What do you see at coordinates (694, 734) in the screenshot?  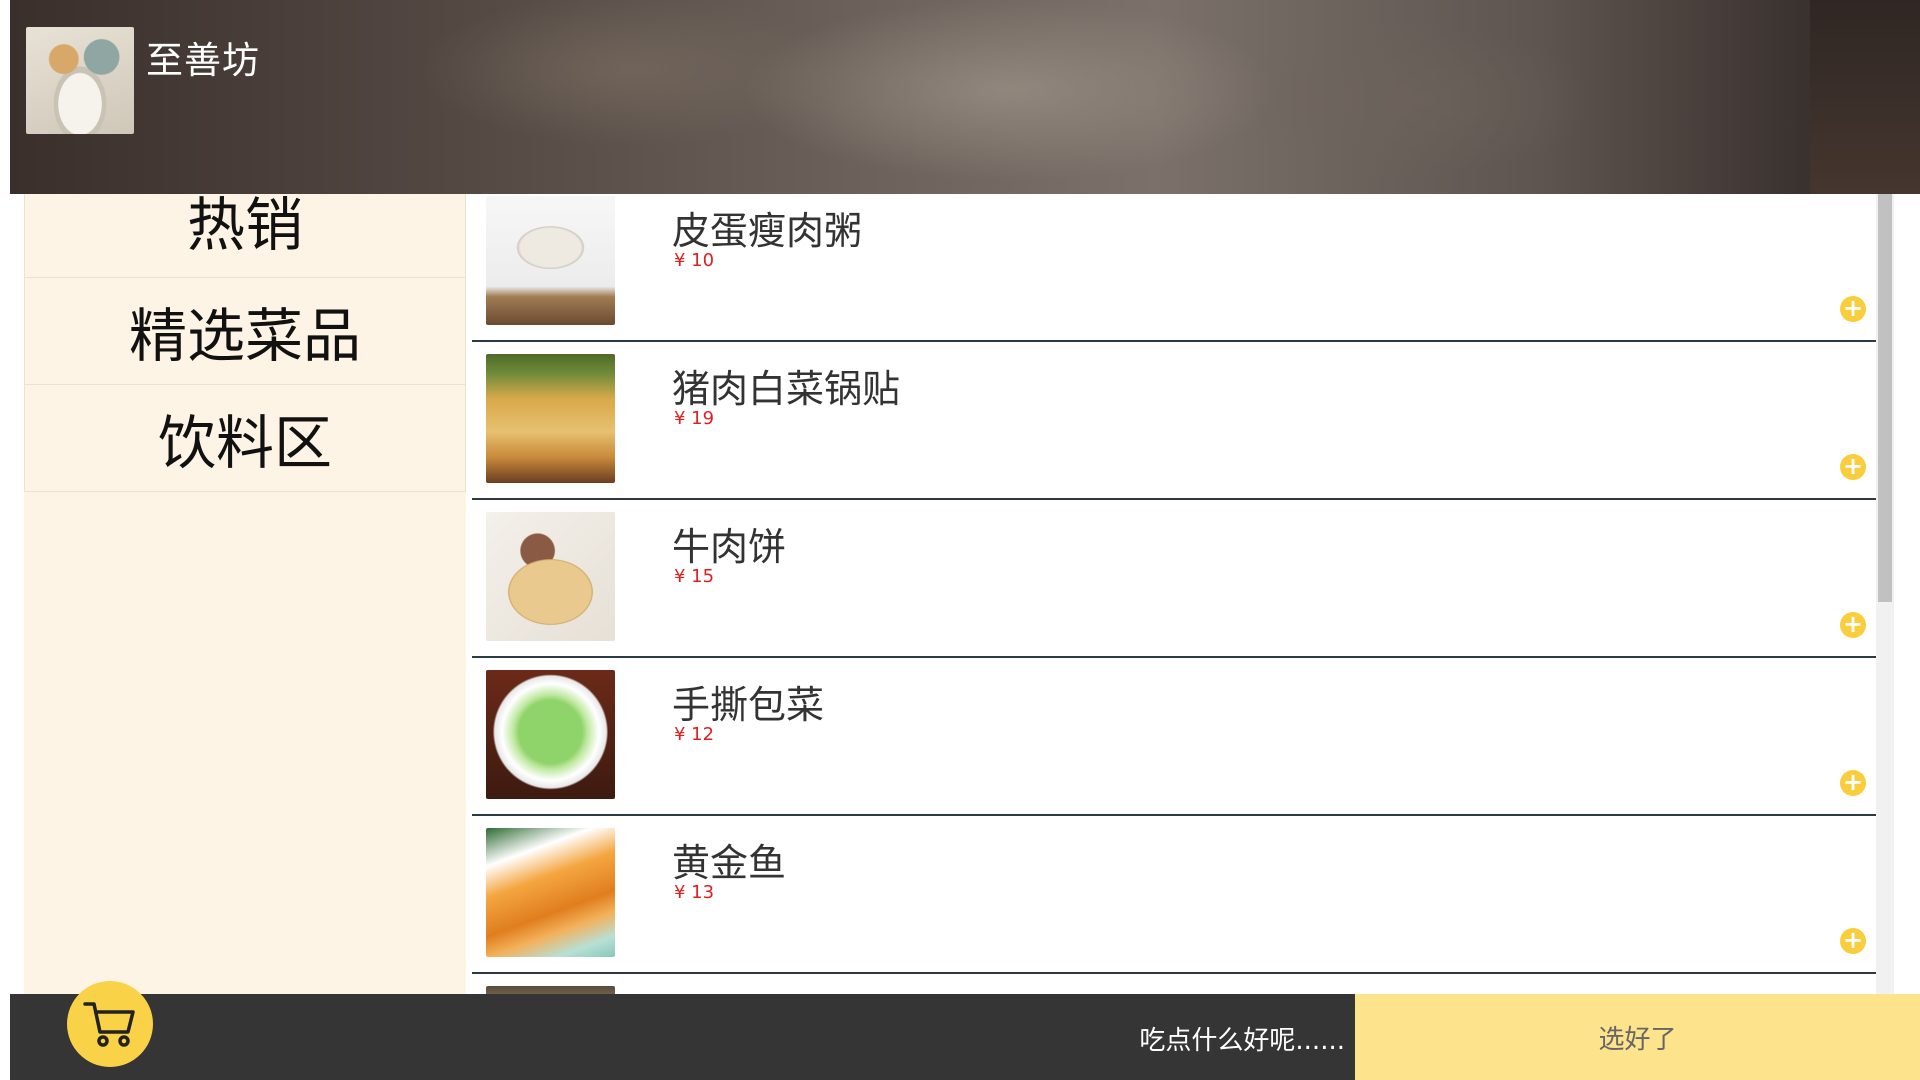 I see `dish-price: ¥ 12` at bounding box center [694, 734].